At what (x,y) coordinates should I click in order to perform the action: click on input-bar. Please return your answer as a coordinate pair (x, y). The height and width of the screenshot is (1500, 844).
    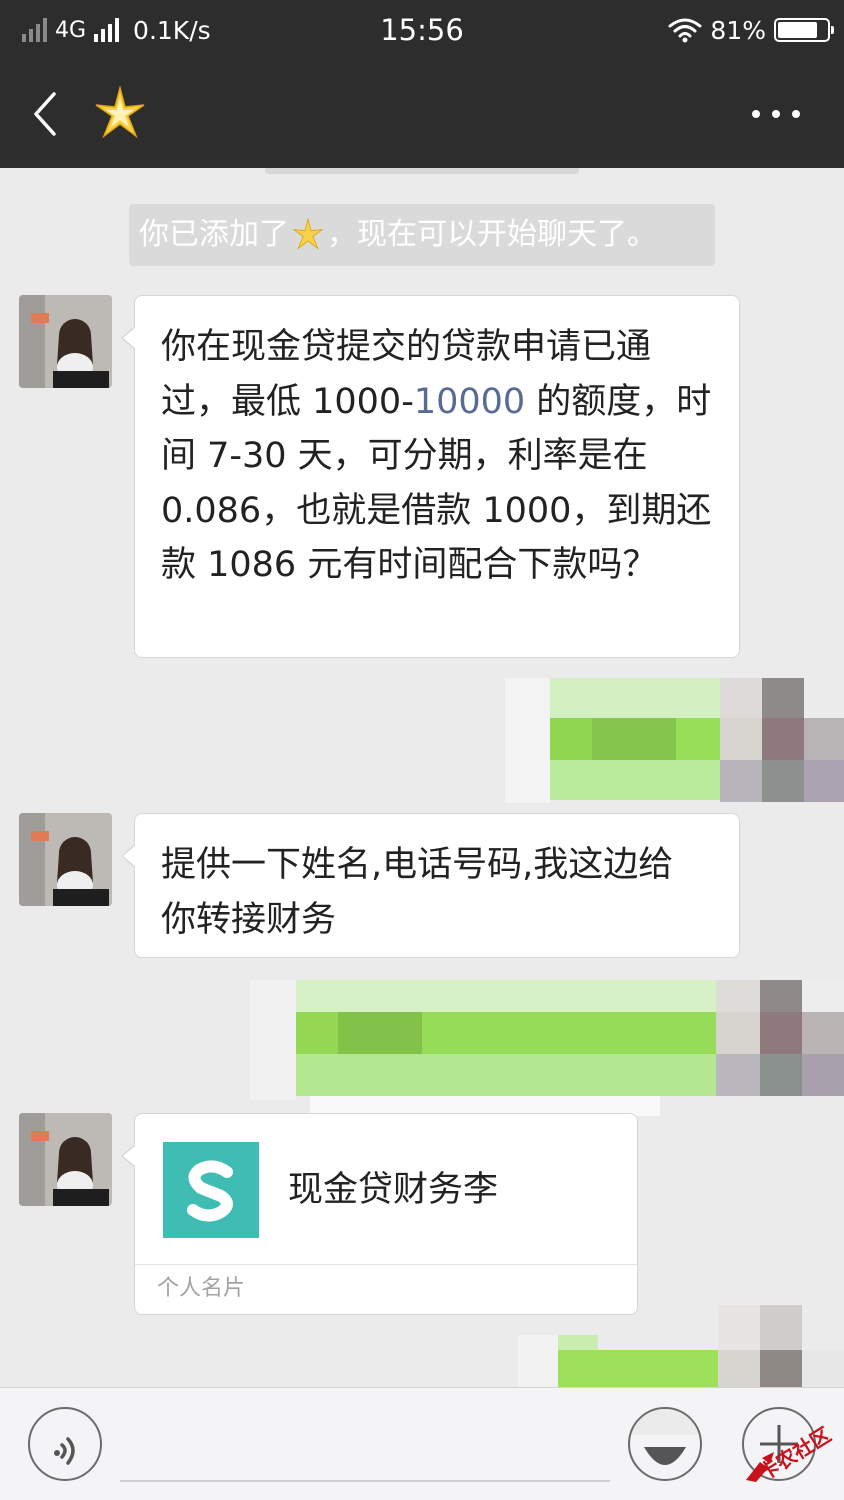
    Looking at the image, I should click on (422, 1443).